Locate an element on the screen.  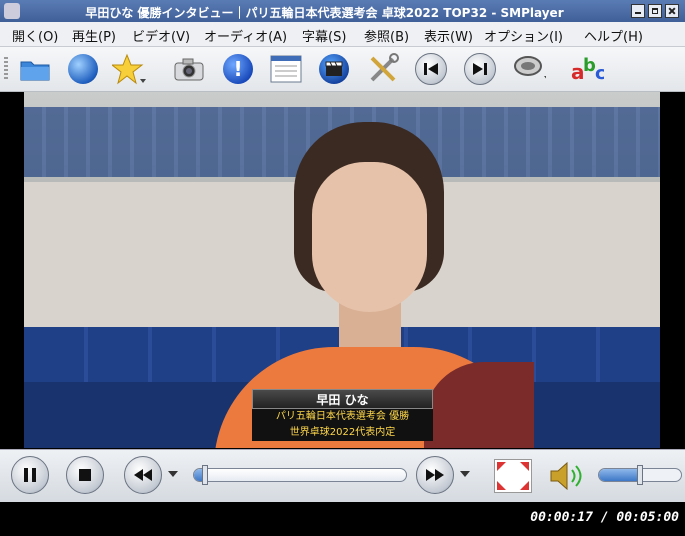
audio-track-icon is located at coordinates (530, 67).